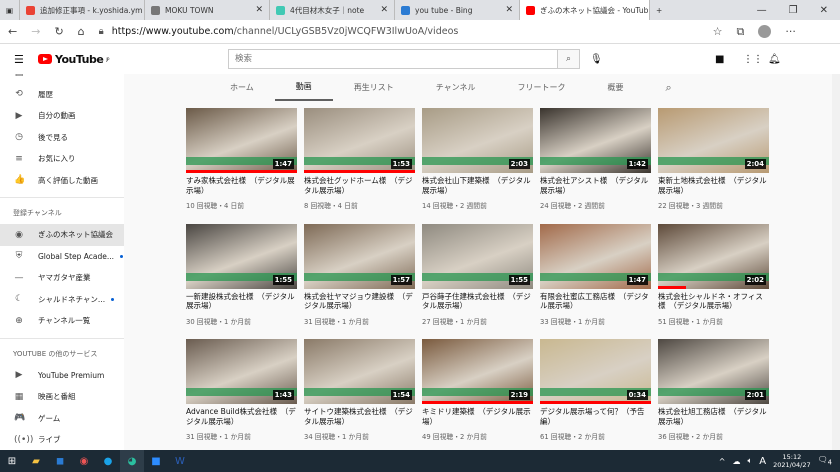 The image size is (840, 472). I want to click on start-icon: ⊞, so click(12, 461).